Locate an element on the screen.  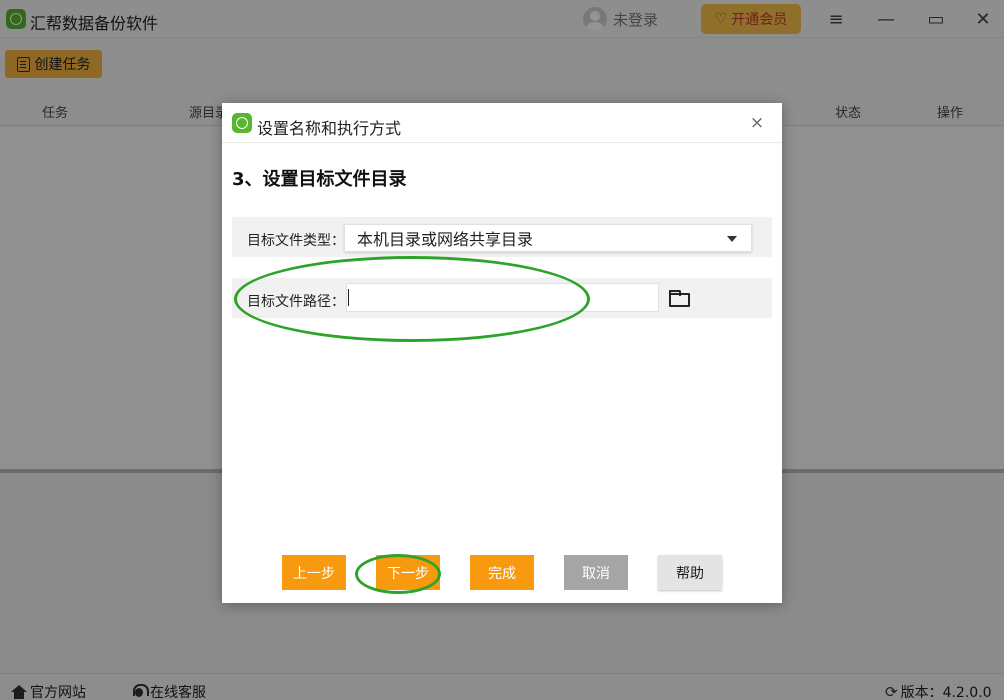
dialog-title-bar: 设置名称和执行方式 × is located at coordinates (502, 123).